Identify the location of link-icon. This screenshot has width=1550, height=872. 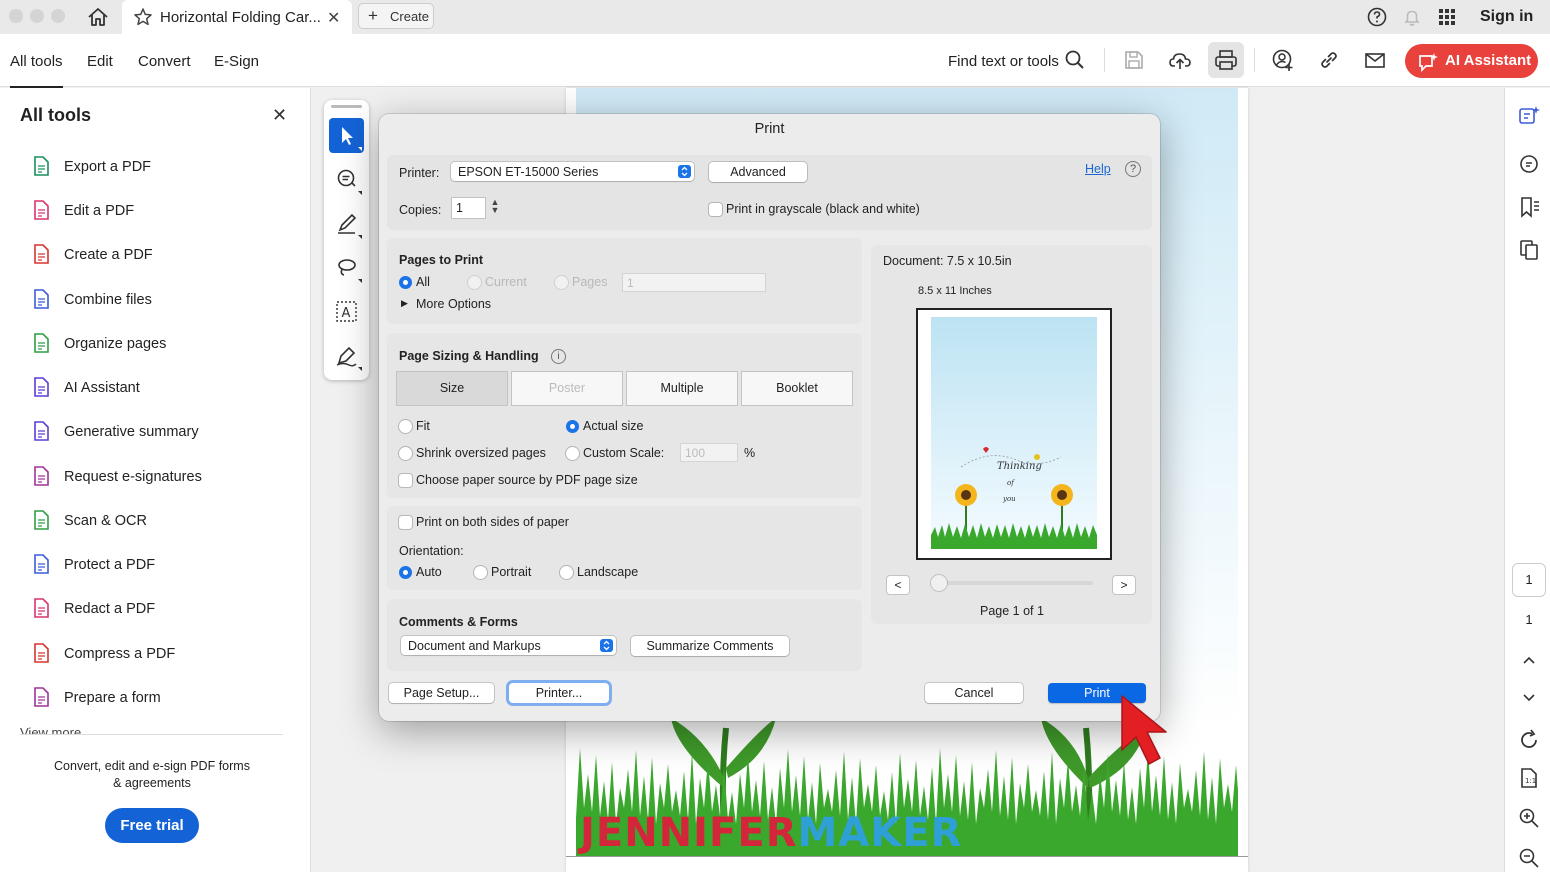
(1329, 60).